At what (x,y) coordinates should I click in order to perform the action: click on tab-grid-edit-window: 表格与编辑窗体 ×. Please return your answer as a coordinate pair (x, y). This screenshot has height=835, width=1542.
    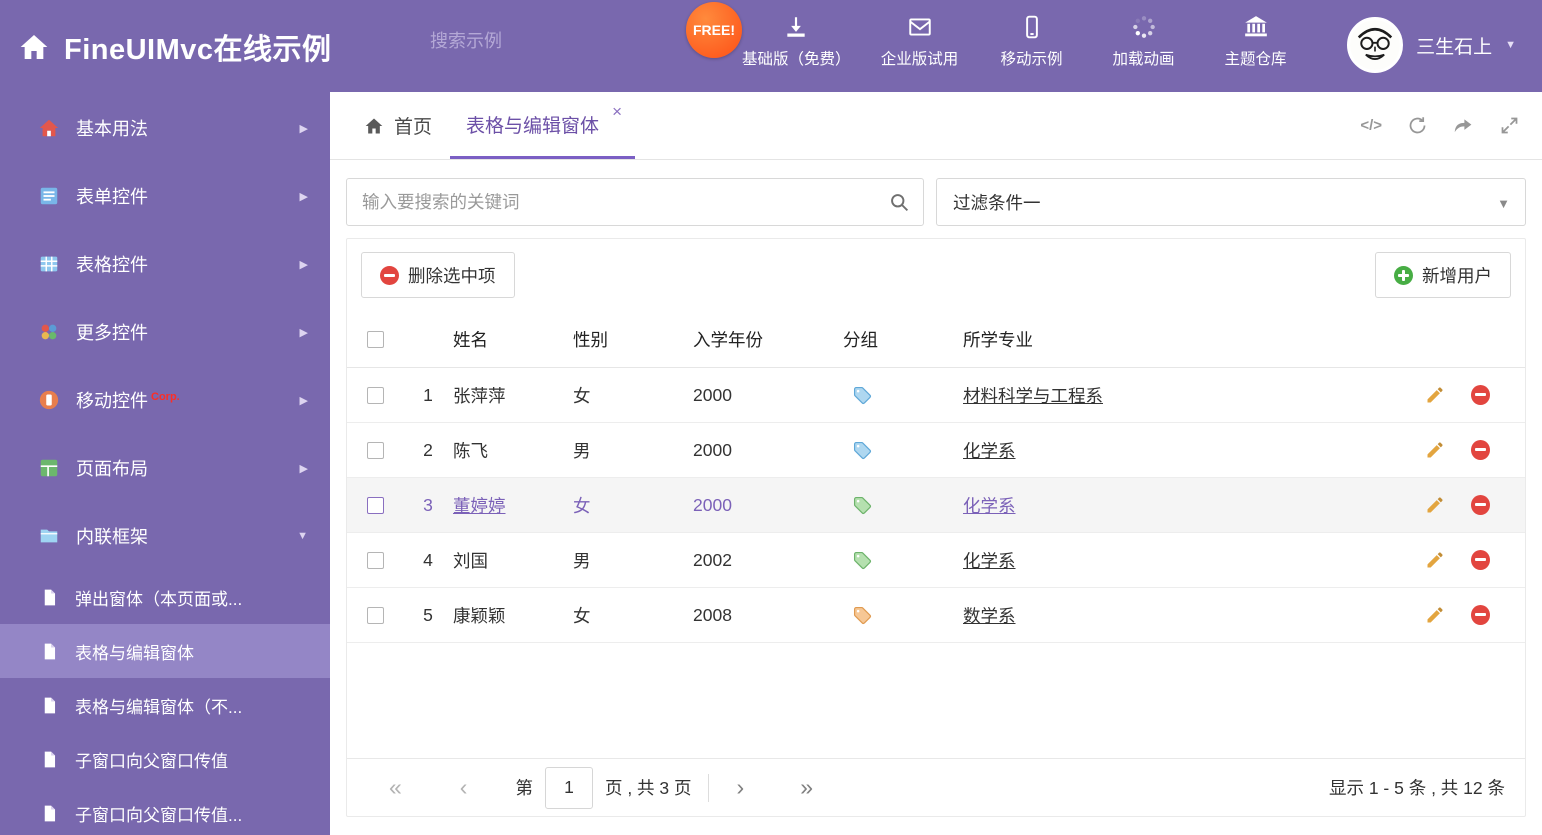
    Looking at the image, I should click on (543, 125).